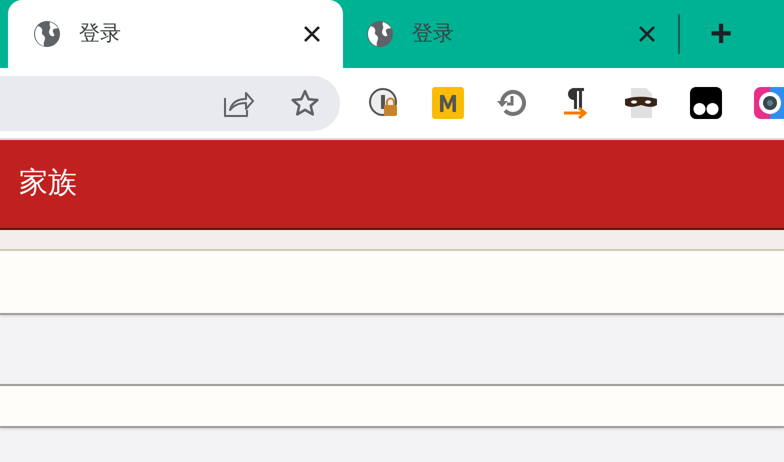  I want to click on address-bar, so click(170, 103).